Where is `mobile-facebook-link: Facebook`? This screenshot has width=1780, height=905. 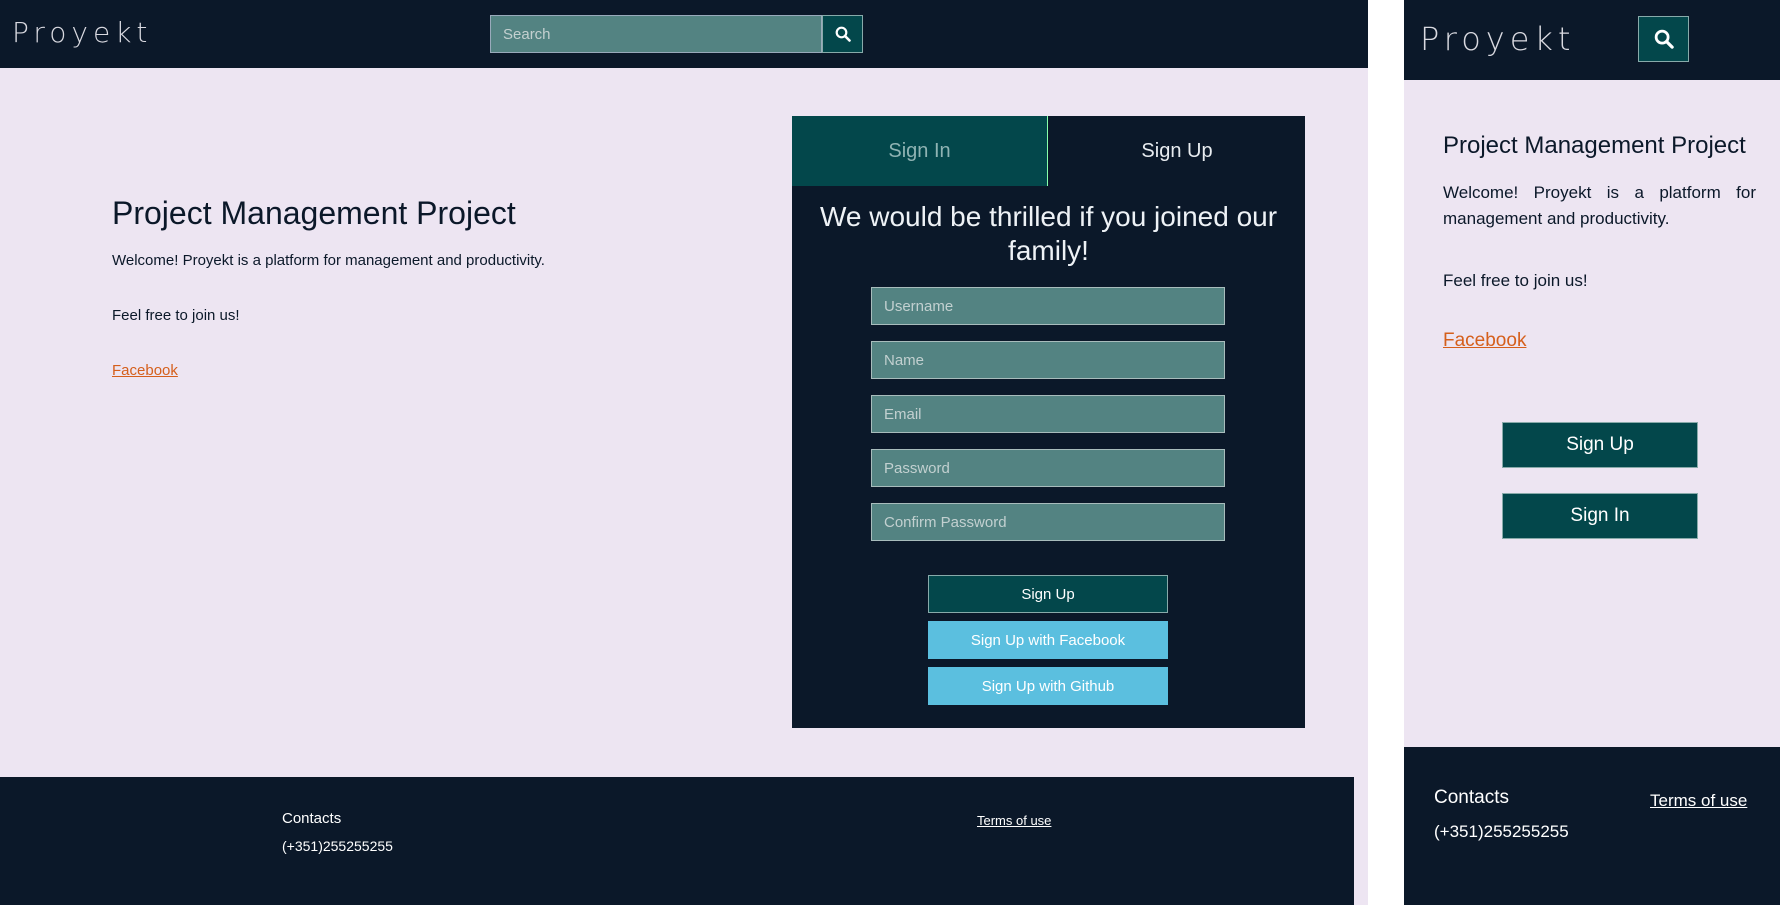
mobile-facebook-link: Facebook is located at coordinates (1484, 340).